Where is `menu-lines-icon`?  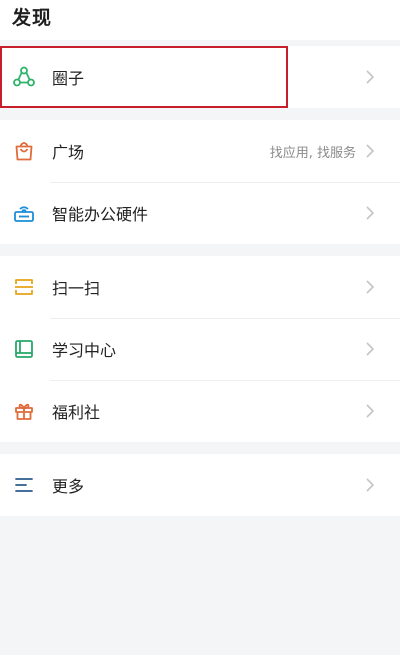 menu-lines-icon is located at coordinates (24, 485).